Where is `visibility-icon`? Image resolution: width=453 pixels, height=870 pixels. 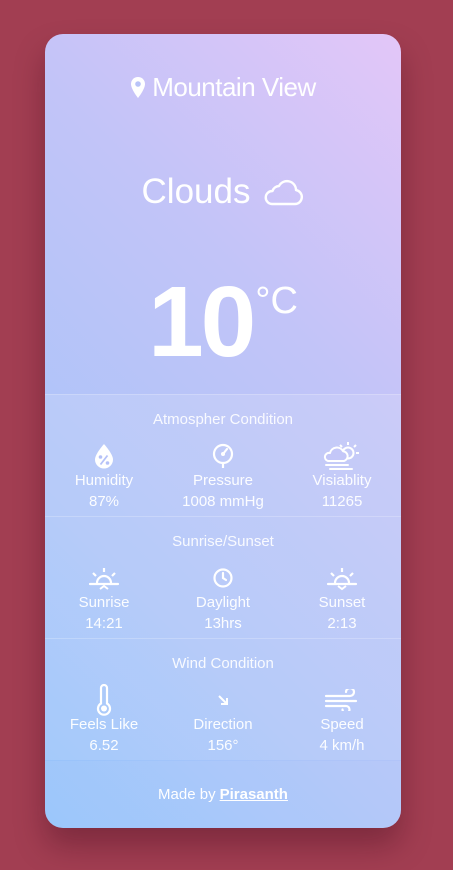
visibility-icon is located at coordinates (341, 456).